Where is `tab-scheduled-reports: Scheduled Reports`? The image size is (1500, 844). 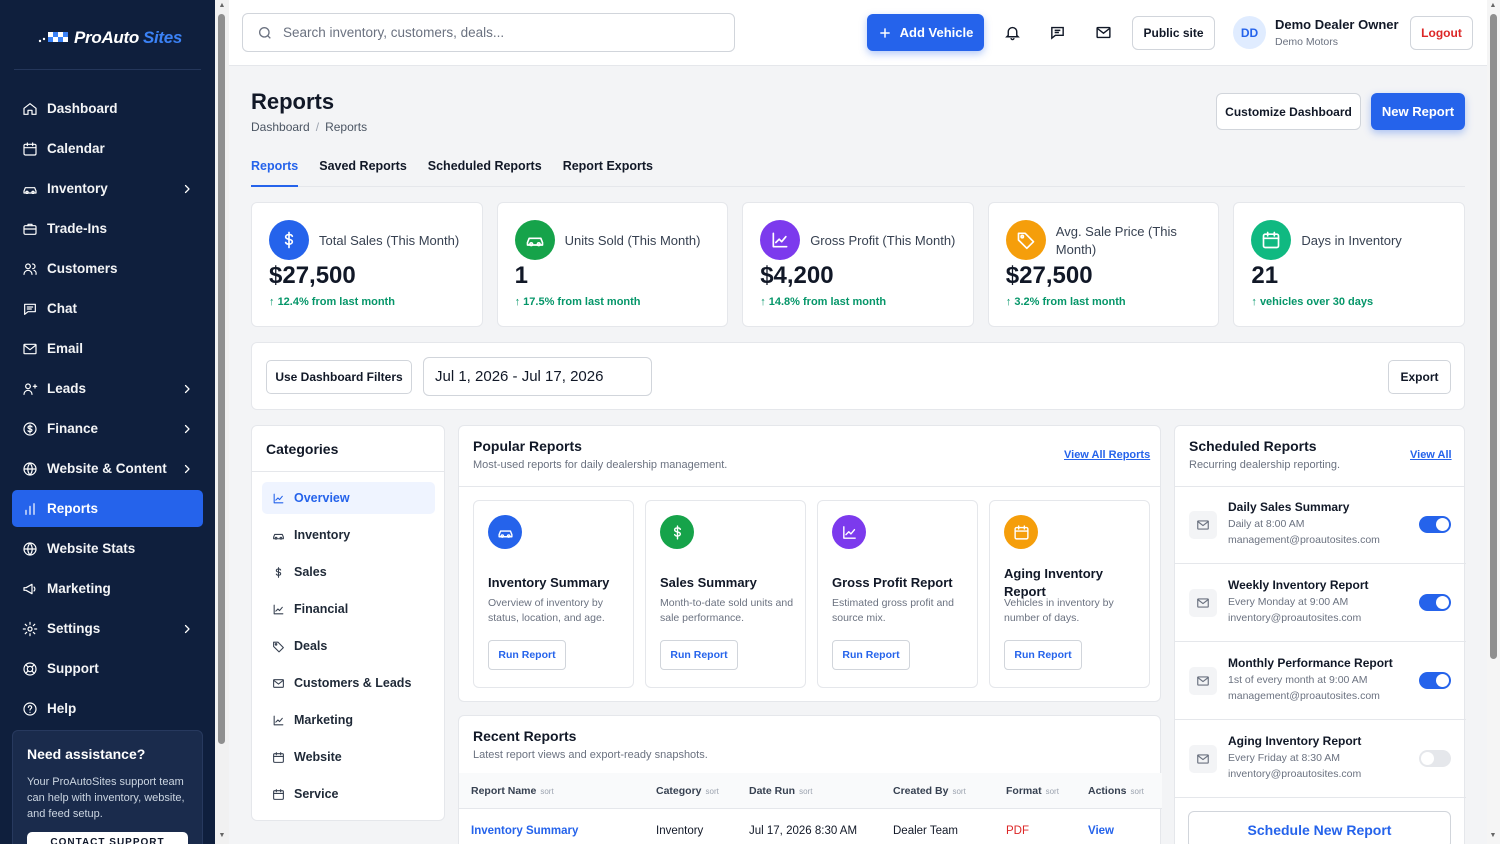
tab-scheduled-reports: Scheduled Reports is located at coordinates (485, 172).